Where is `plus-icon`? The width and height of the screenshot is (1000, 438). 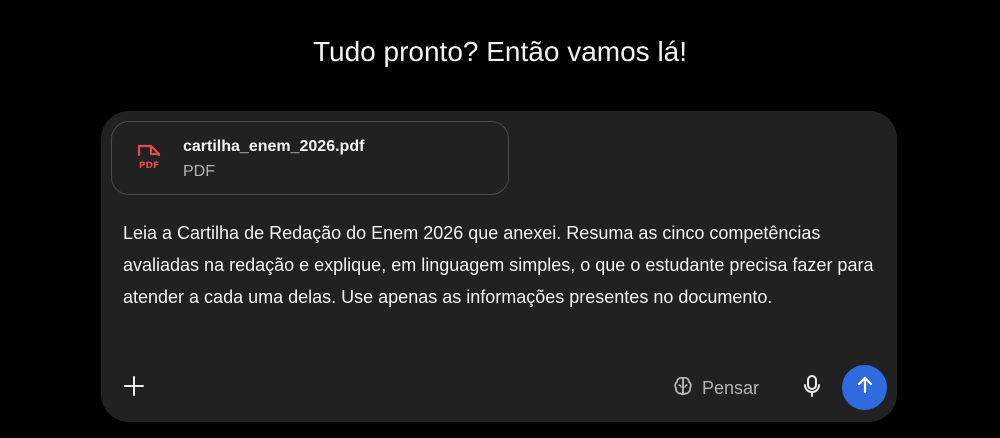
plus-icon is located at coordinates (134, 388).